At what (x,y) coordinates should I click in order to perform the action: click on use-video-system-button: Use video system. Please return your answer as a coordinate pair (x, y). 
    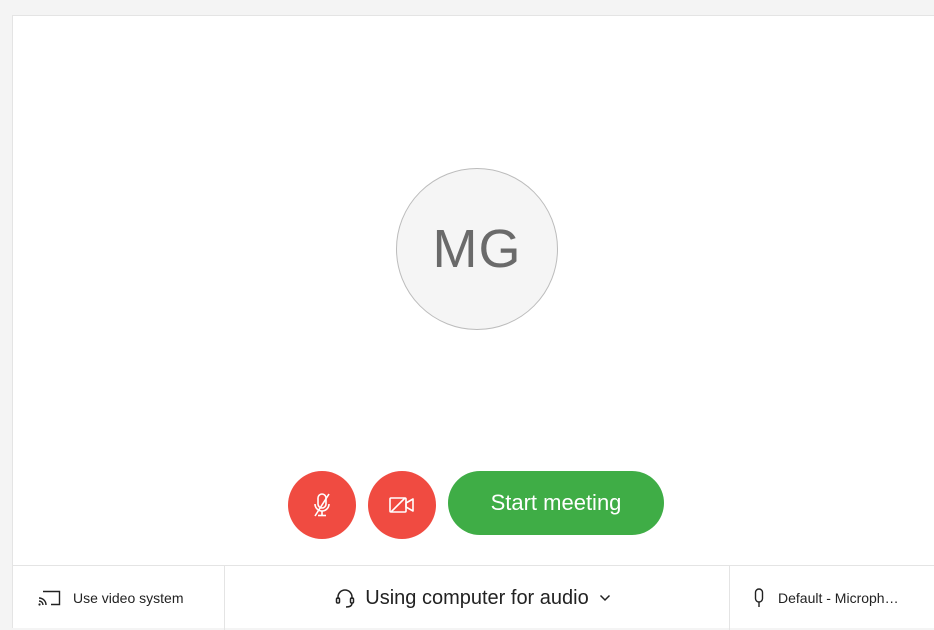
    Looking at the image, I should click on (119, 598).